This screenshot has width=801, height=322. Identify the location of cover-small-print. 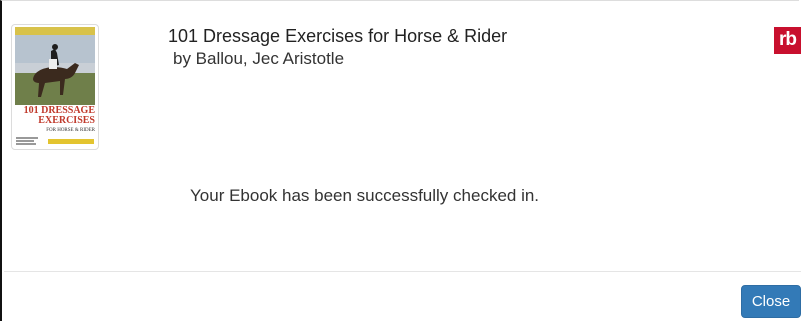
(31, 141).